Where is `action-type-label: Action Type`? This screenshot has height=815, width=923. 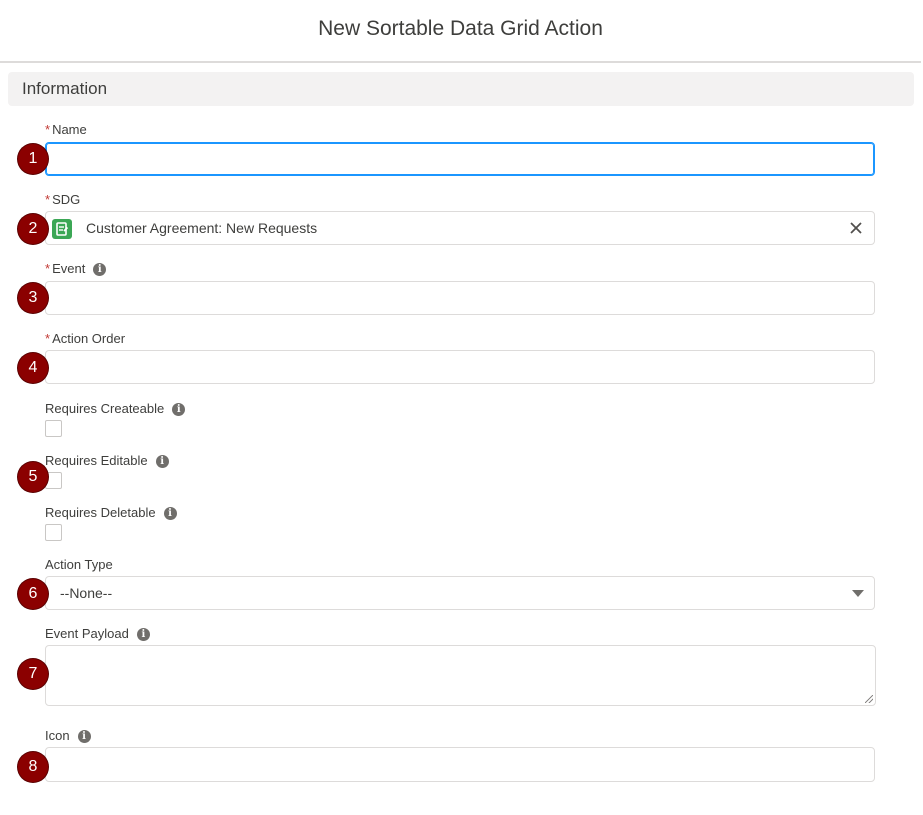
action-type-label: Action Type is located at coordinates (79, 564).